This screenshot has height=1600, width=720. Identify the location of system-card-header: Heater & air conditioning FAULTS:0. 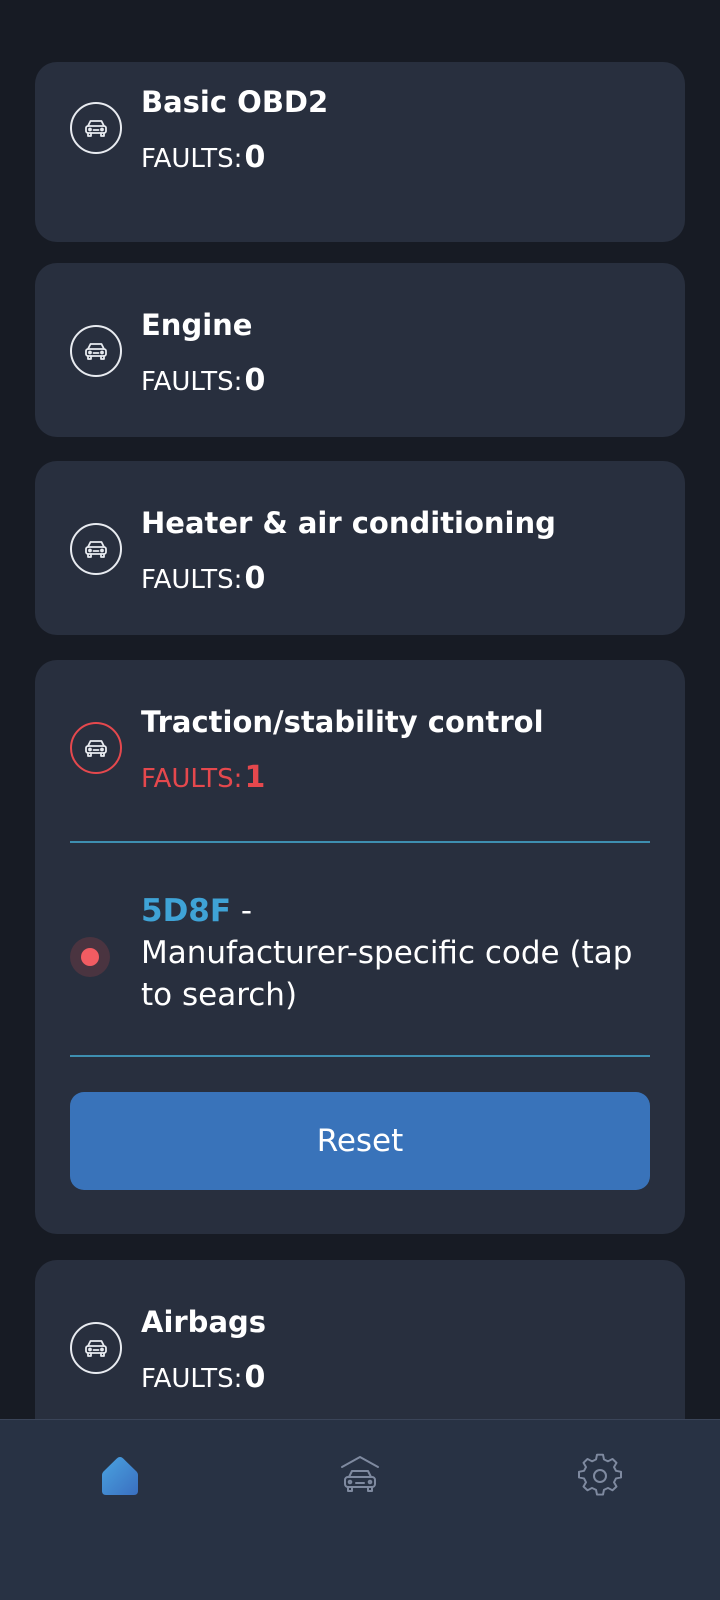
(360, 548).